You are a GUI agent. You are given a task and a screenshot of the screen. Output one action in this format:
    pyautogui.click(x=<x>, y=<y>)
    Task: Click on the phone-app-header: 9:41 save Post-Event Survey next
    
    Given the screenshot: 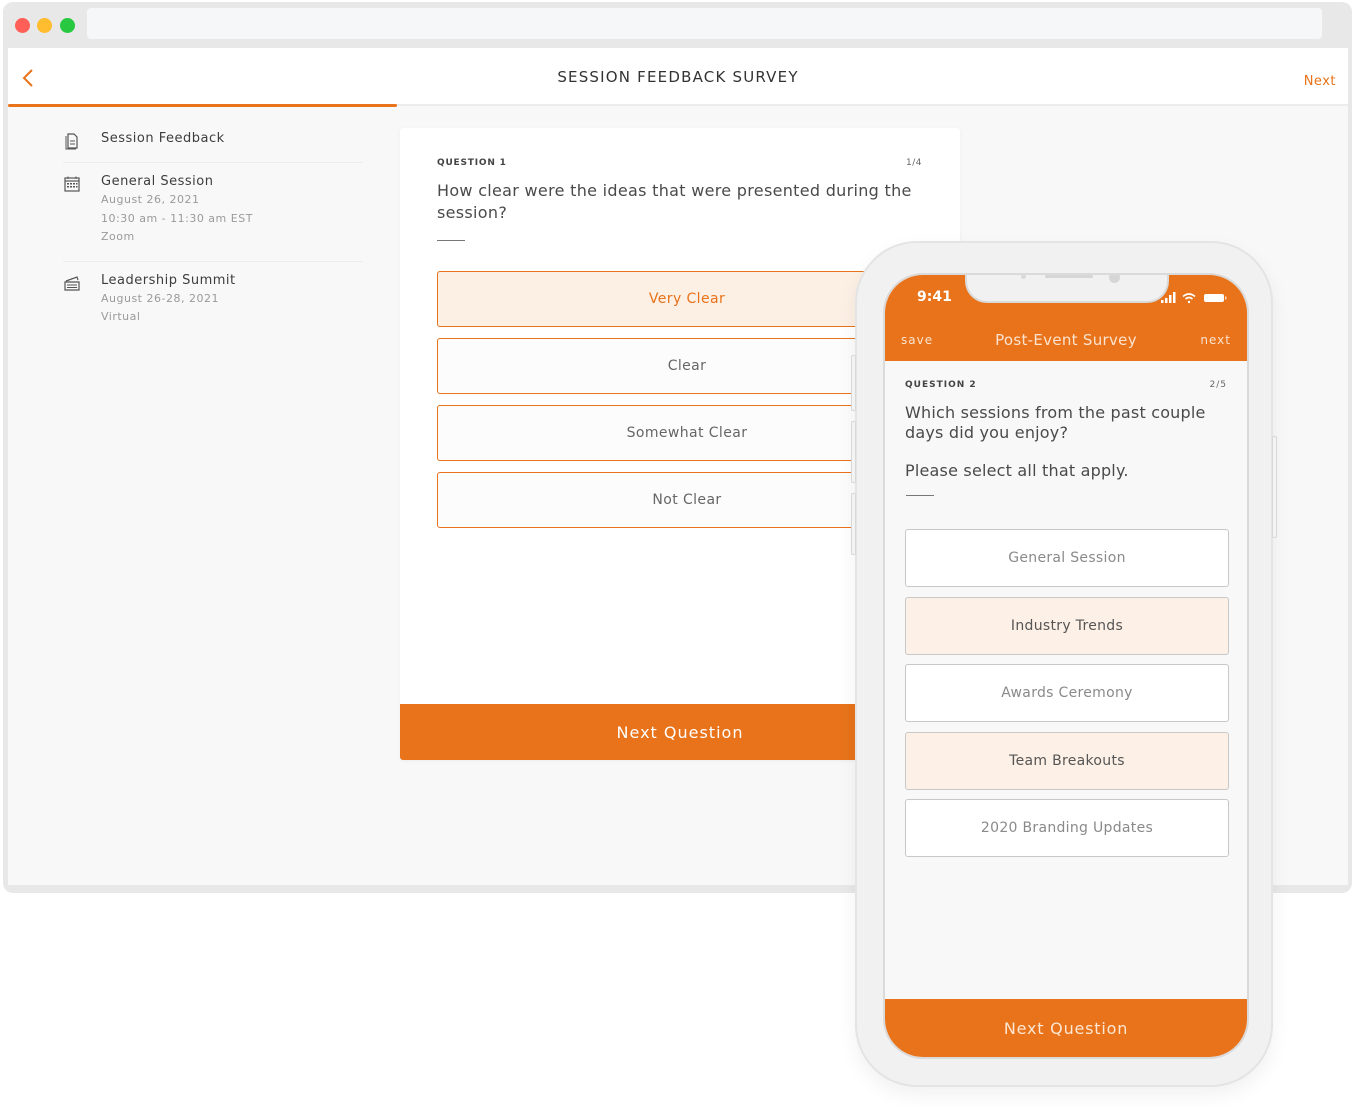 What is the action you would take?
    pyautogui.click(x=1066, y=318)
    